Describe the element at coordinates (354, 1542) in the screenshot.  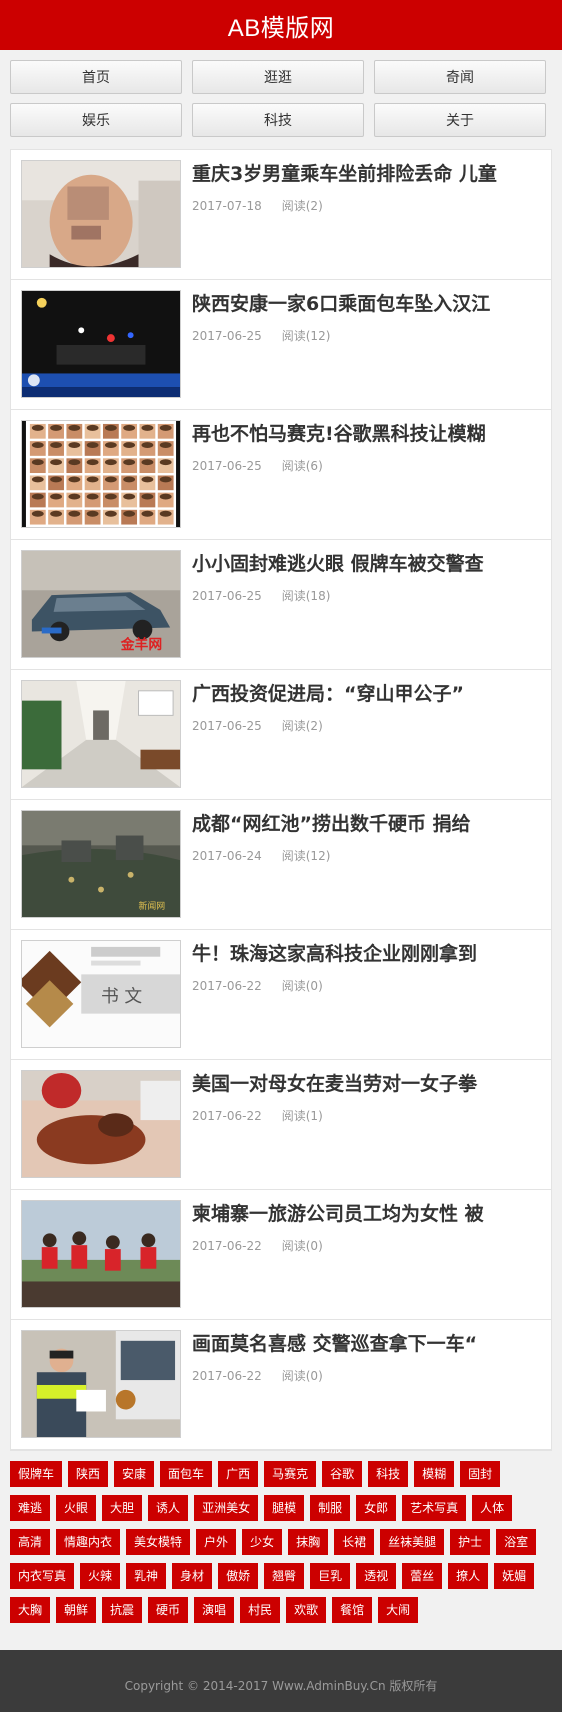
I see `tag-link: 长裙` at that location.